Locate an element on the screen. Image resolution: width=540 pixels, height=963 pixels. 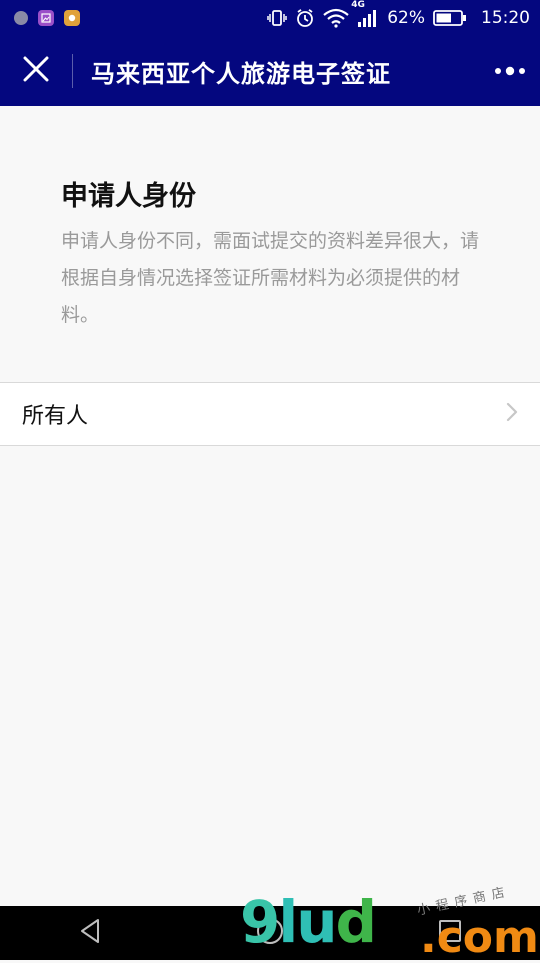
list-item-all: 所有人 is located at coordinates (270, 414).